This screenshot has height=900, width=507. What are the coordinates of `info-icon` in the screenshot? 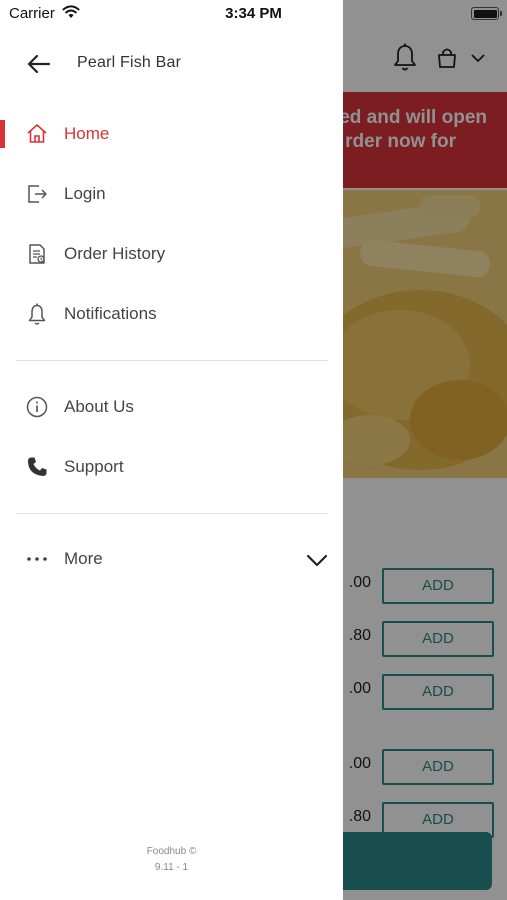 It's located at (37, 407).